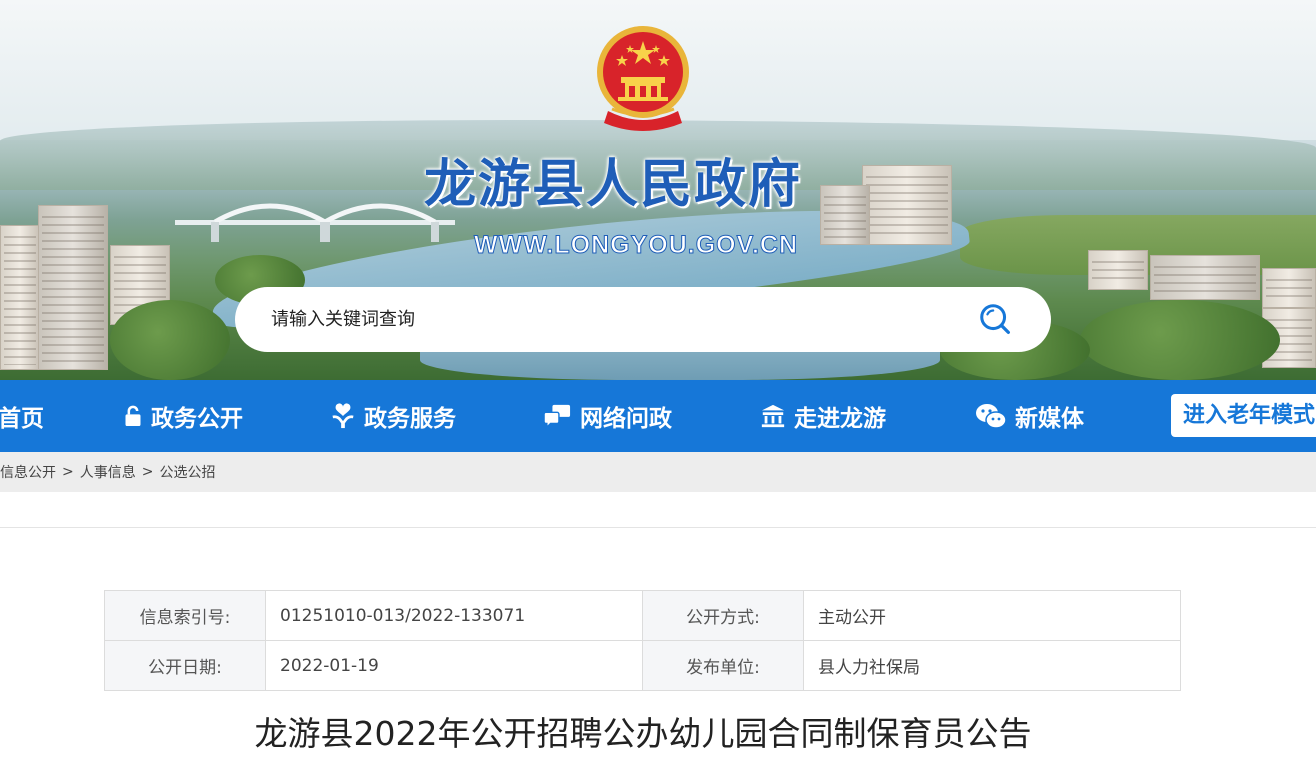 The width and height of the screenshot is (1316, 760). Describe the element at coordinates (643, 733) in the screenshot. I see `article-title: 龙游县2022年公开招聘公办幼儿园合同制保育员公告` at that location.